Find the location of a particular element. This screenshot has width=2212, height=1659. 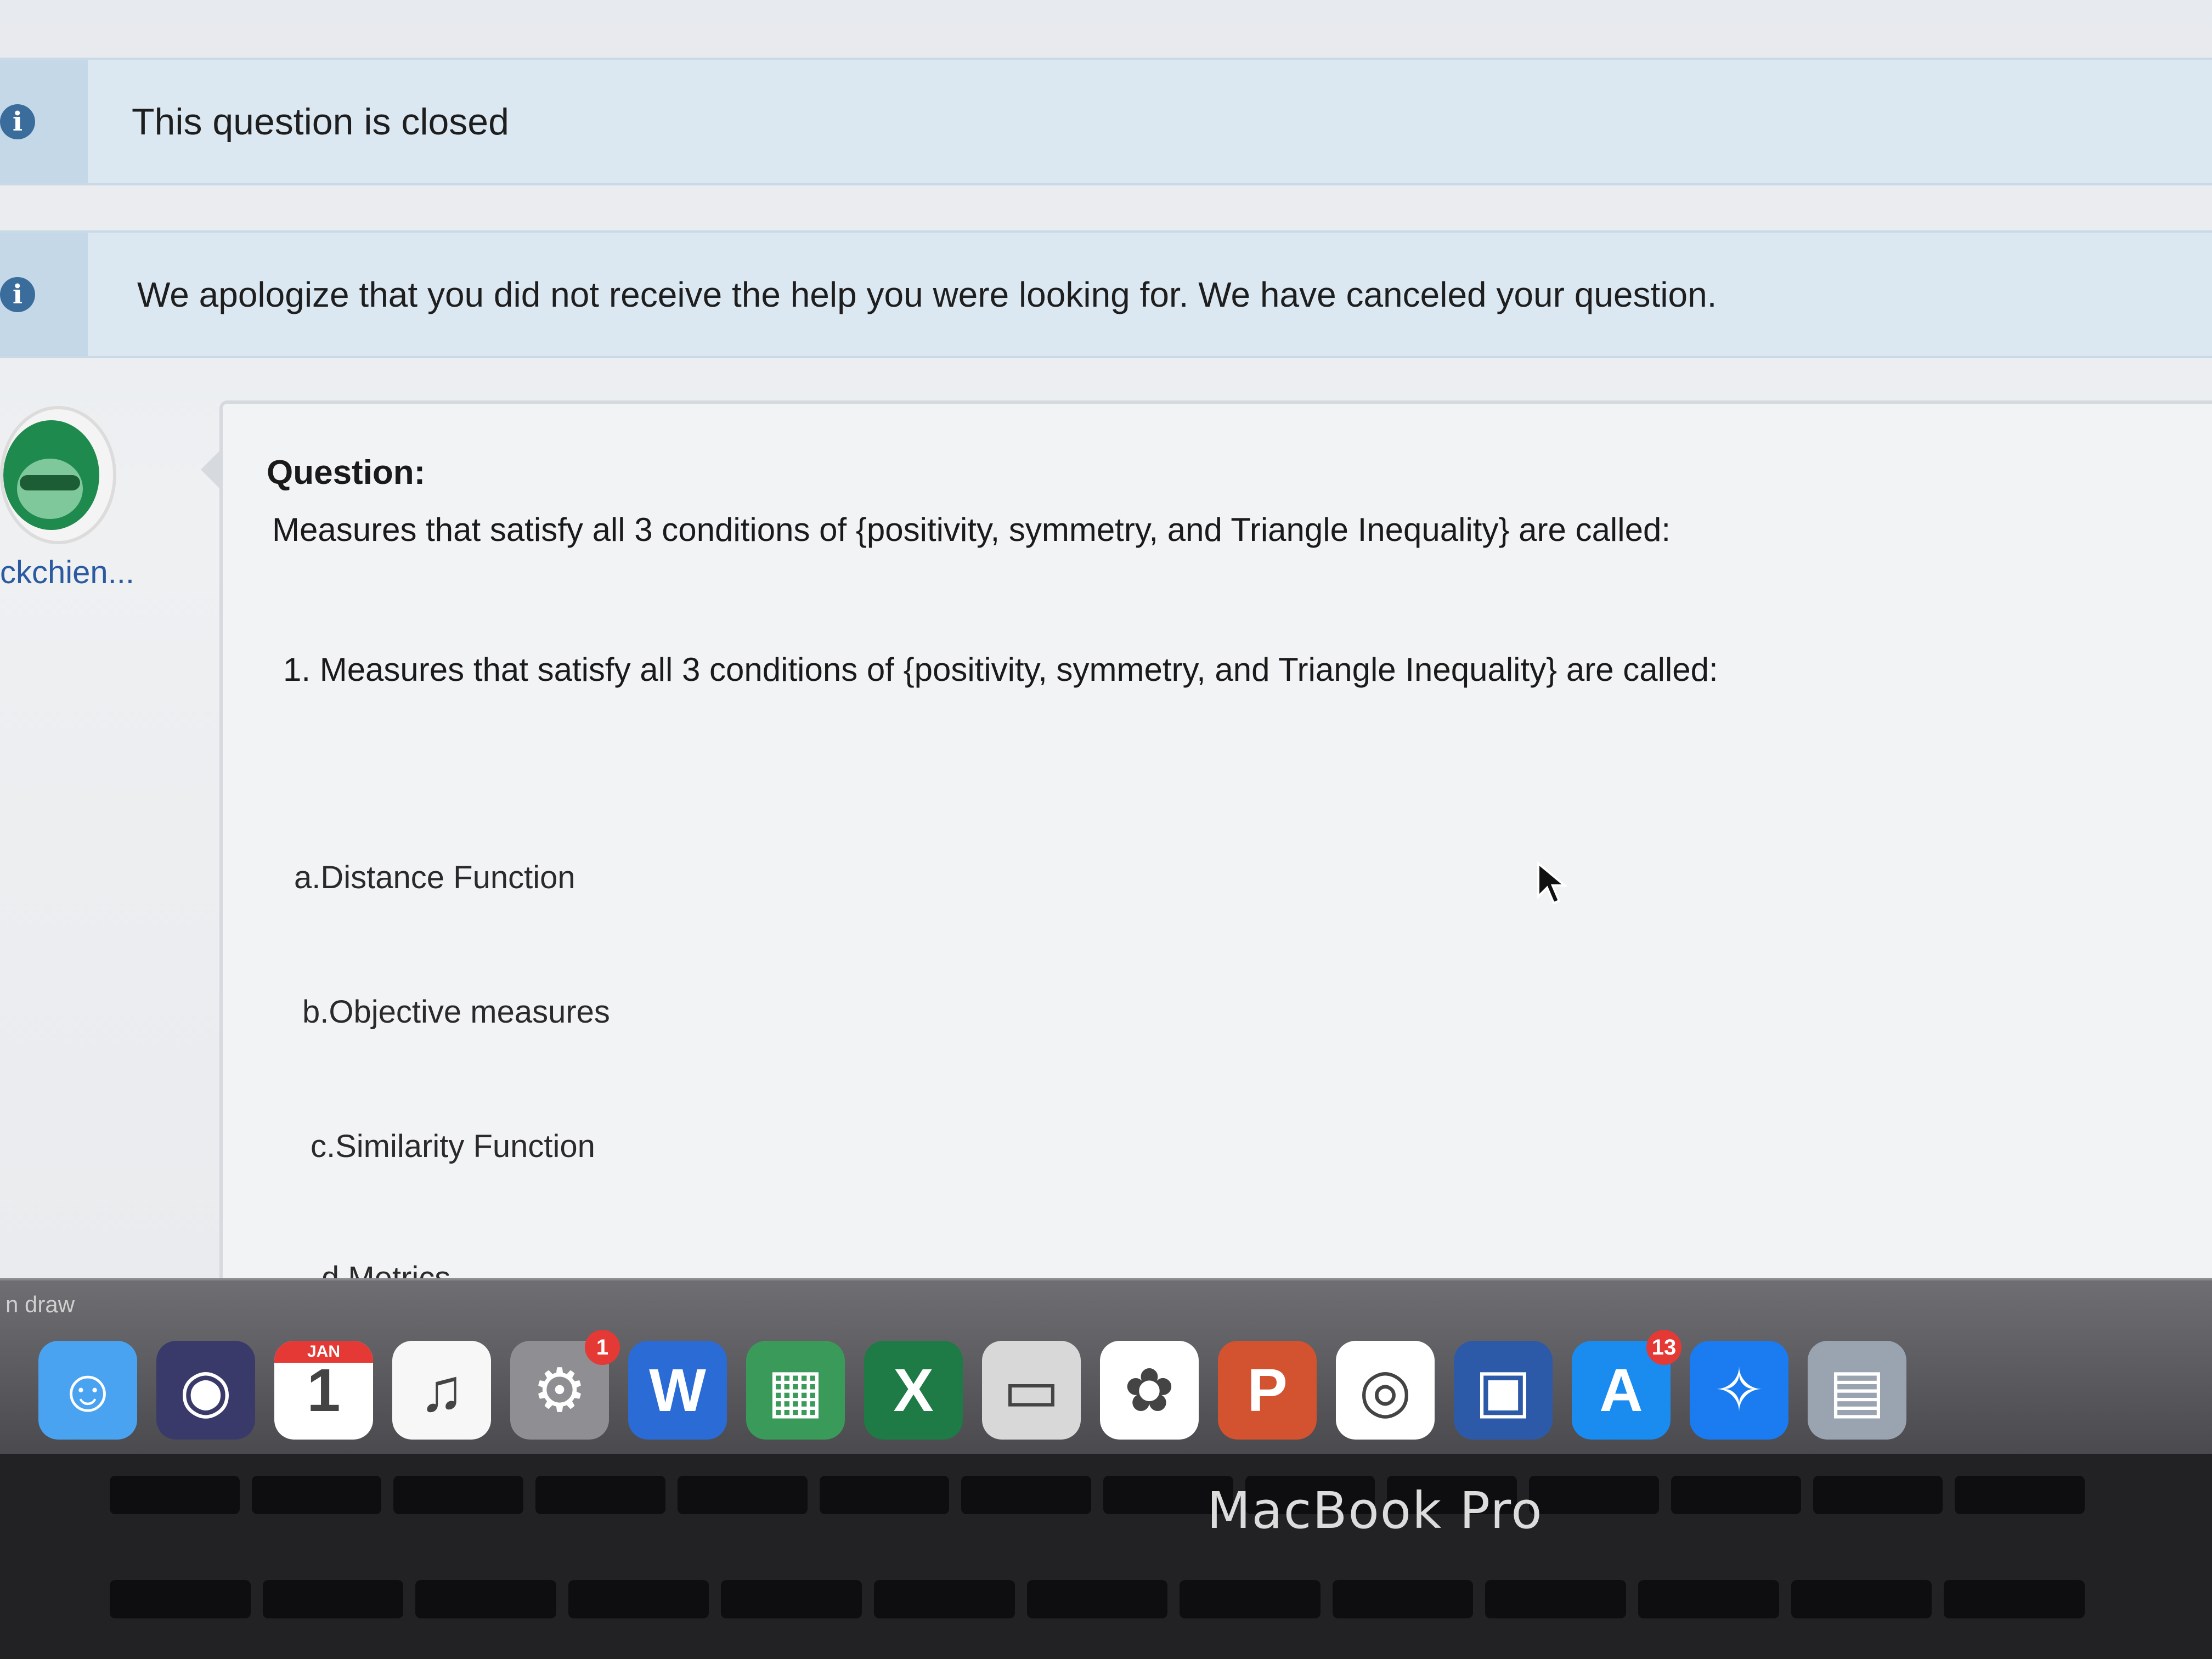

dock-icon-glyph: ▦ is located at coordinates (795, 1390).